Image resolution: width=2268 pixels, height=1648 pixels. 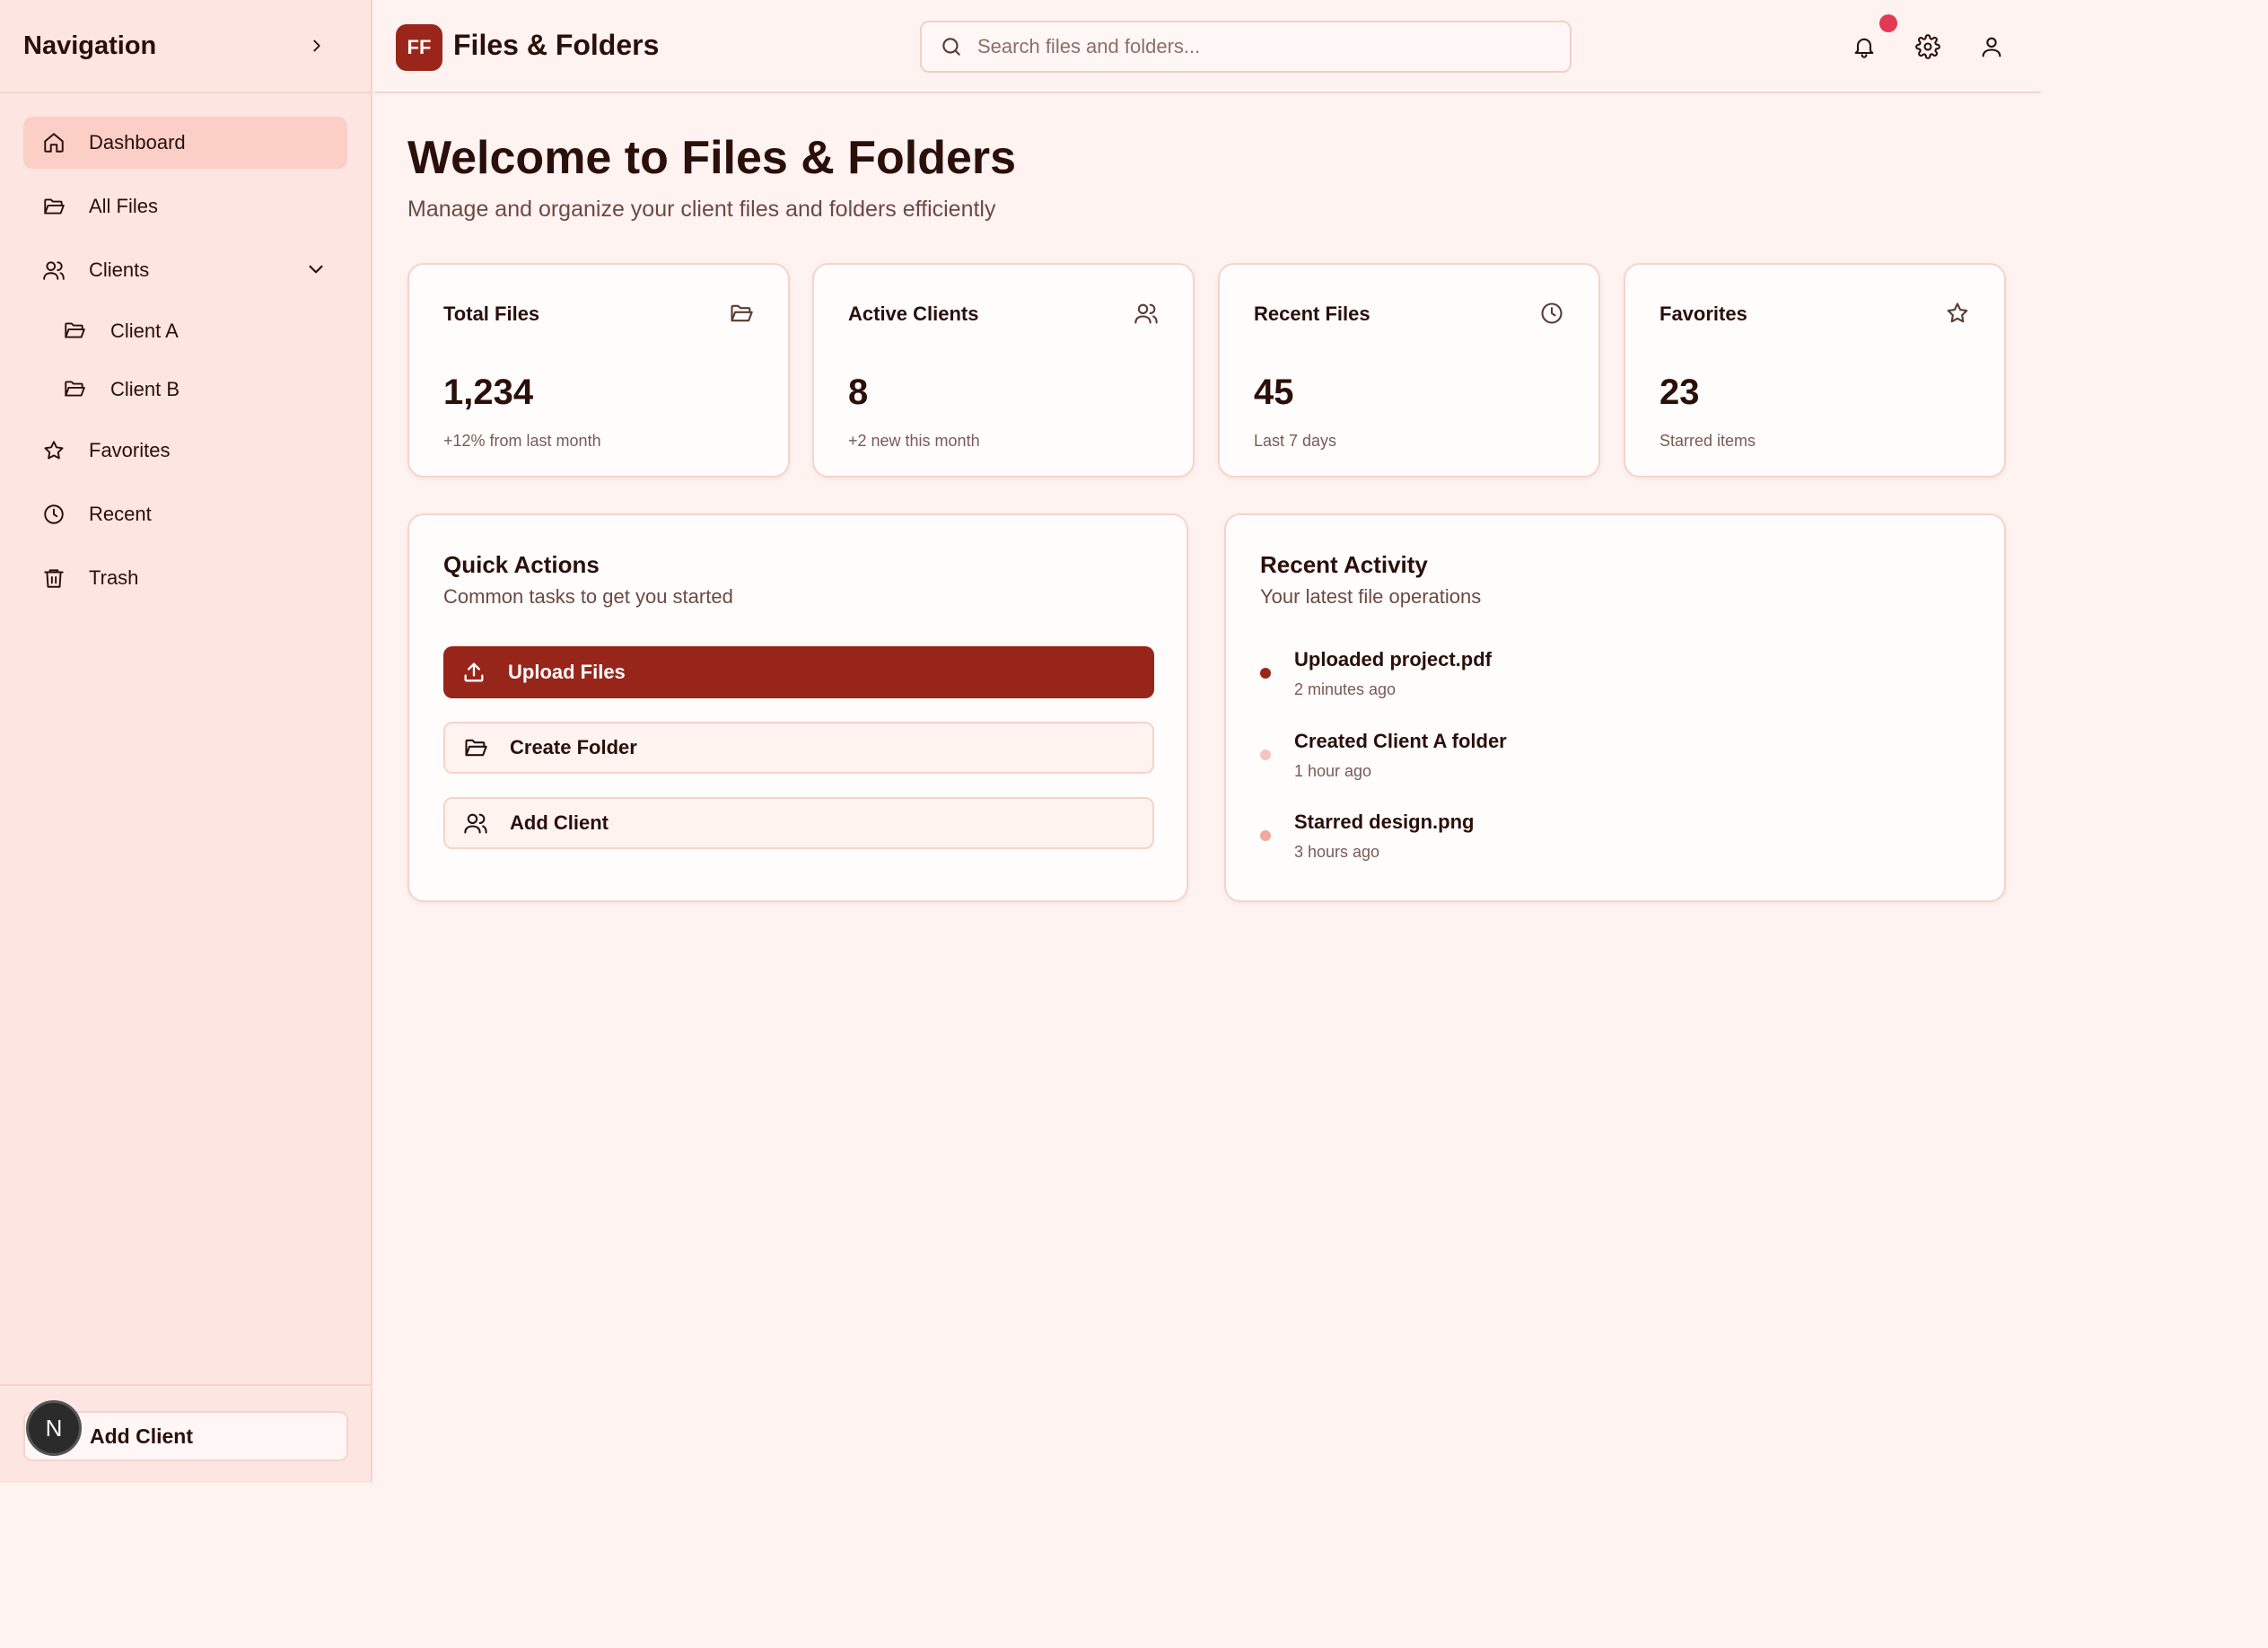 I want to click on sidebar-toggle-chevron-right-icon, so click(x=317, y=46).